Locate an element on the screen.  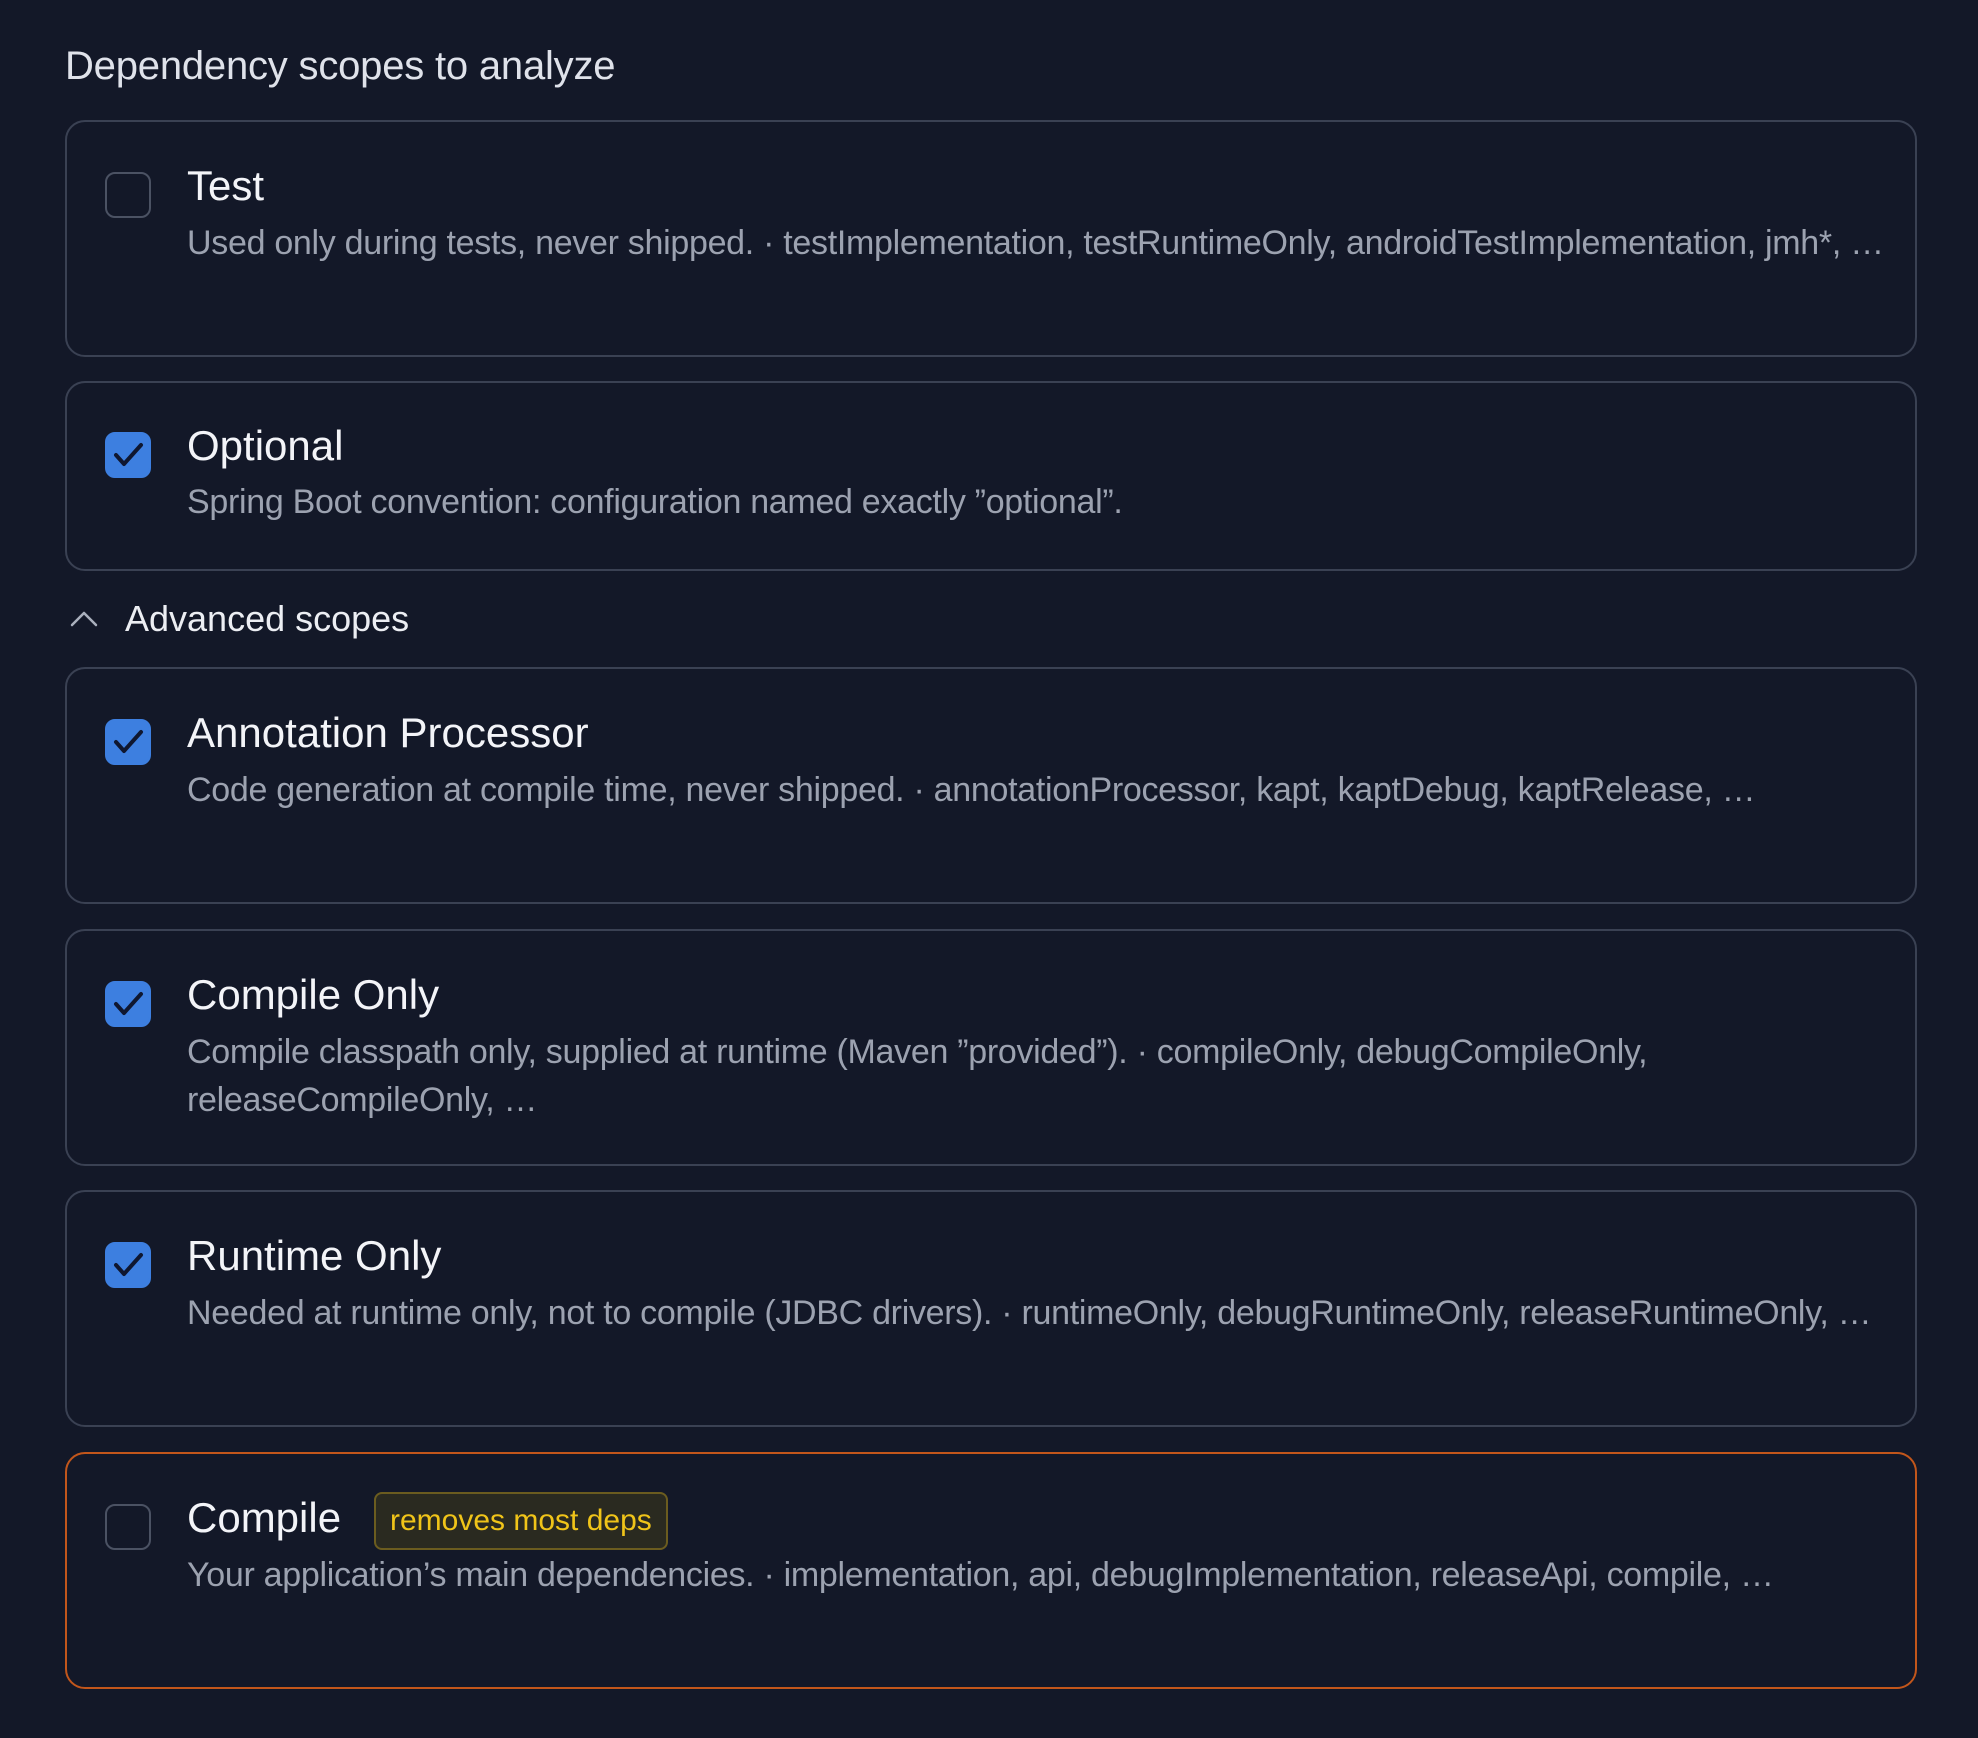
scope-checkbox-compile-only is located at coordinates (128, 1004).